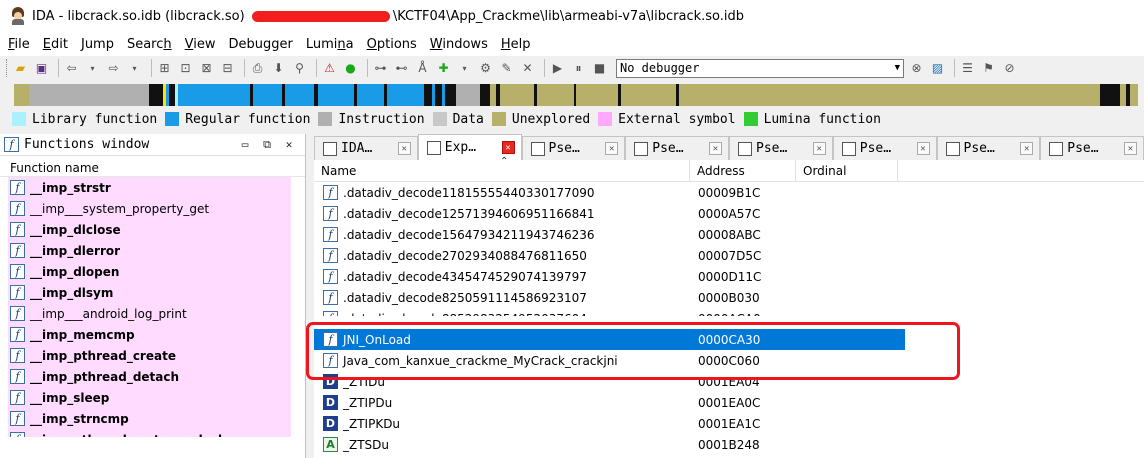  I want to click on function-list-item: f __imp___android_log_print, so click(152, 313).